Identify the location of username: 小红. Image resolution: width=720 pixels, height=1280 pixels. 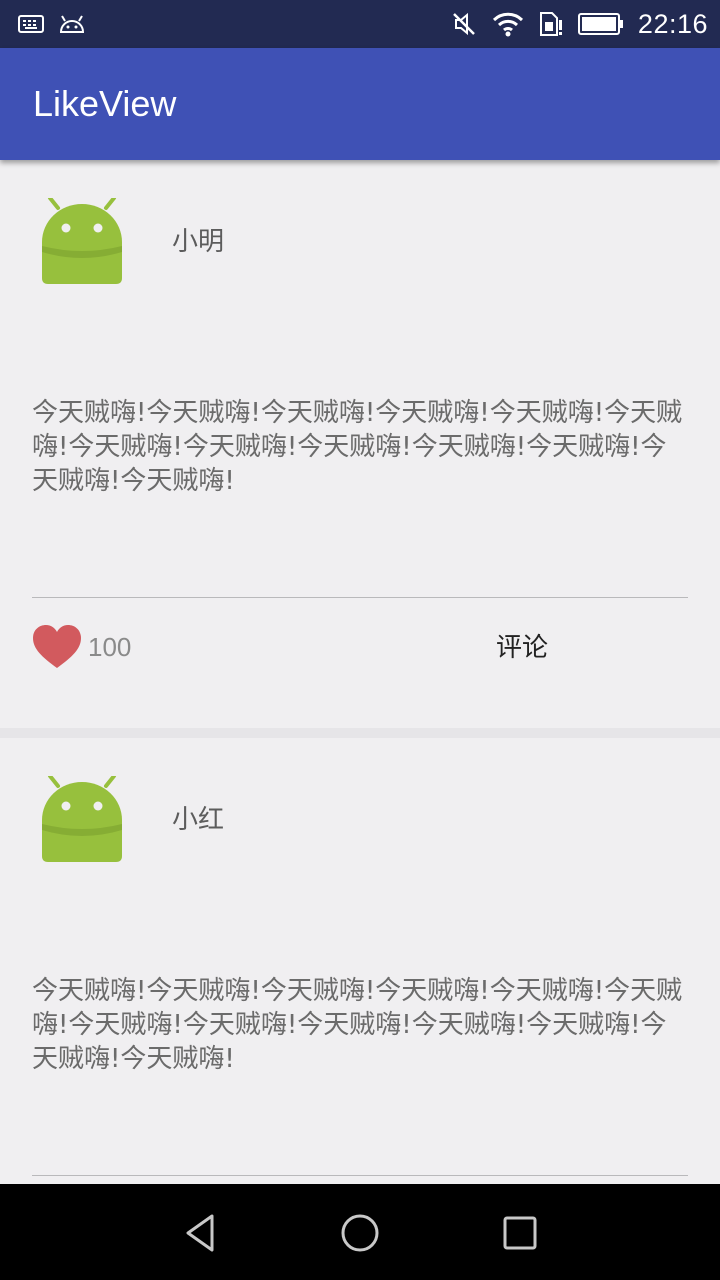
(198, 820).